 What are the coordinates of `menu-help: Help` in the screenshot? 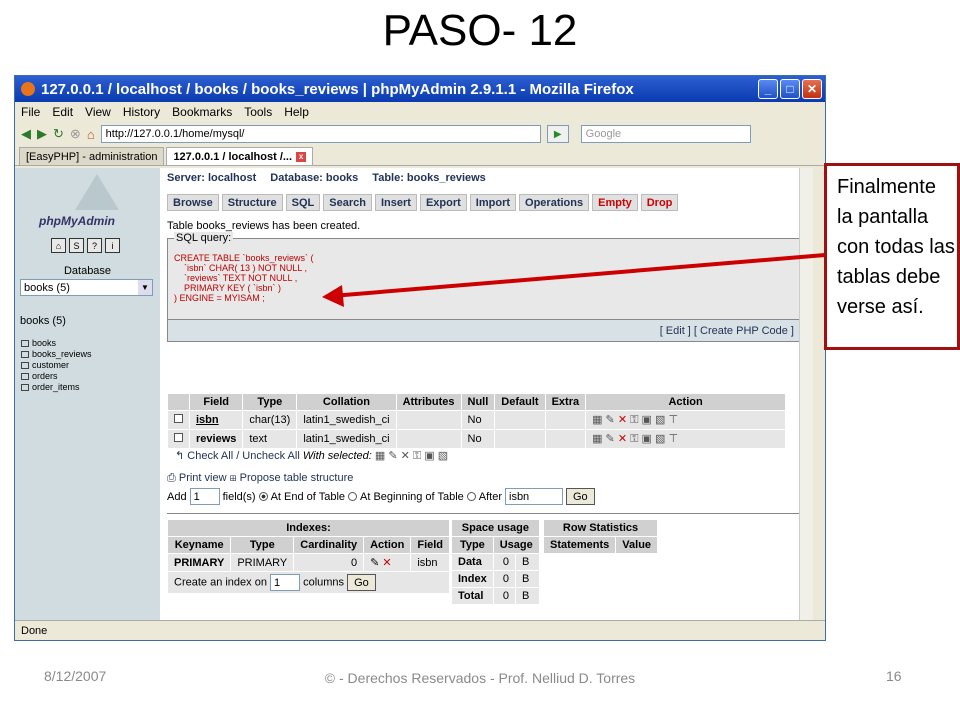 It's located at (296, 112).